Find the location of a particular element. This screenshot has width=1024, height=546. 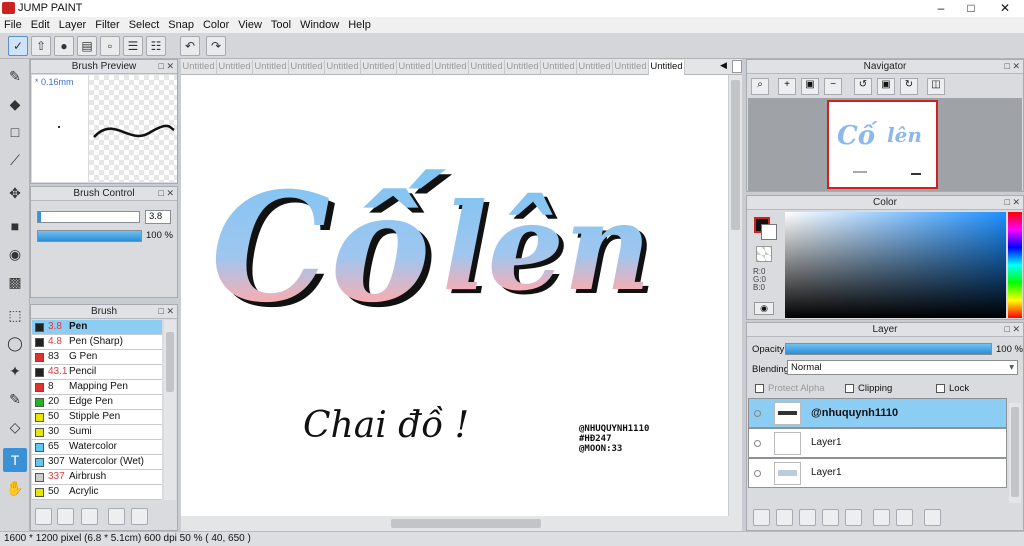

speech-bubble-icon: ● is located at coordinates (64, 46).